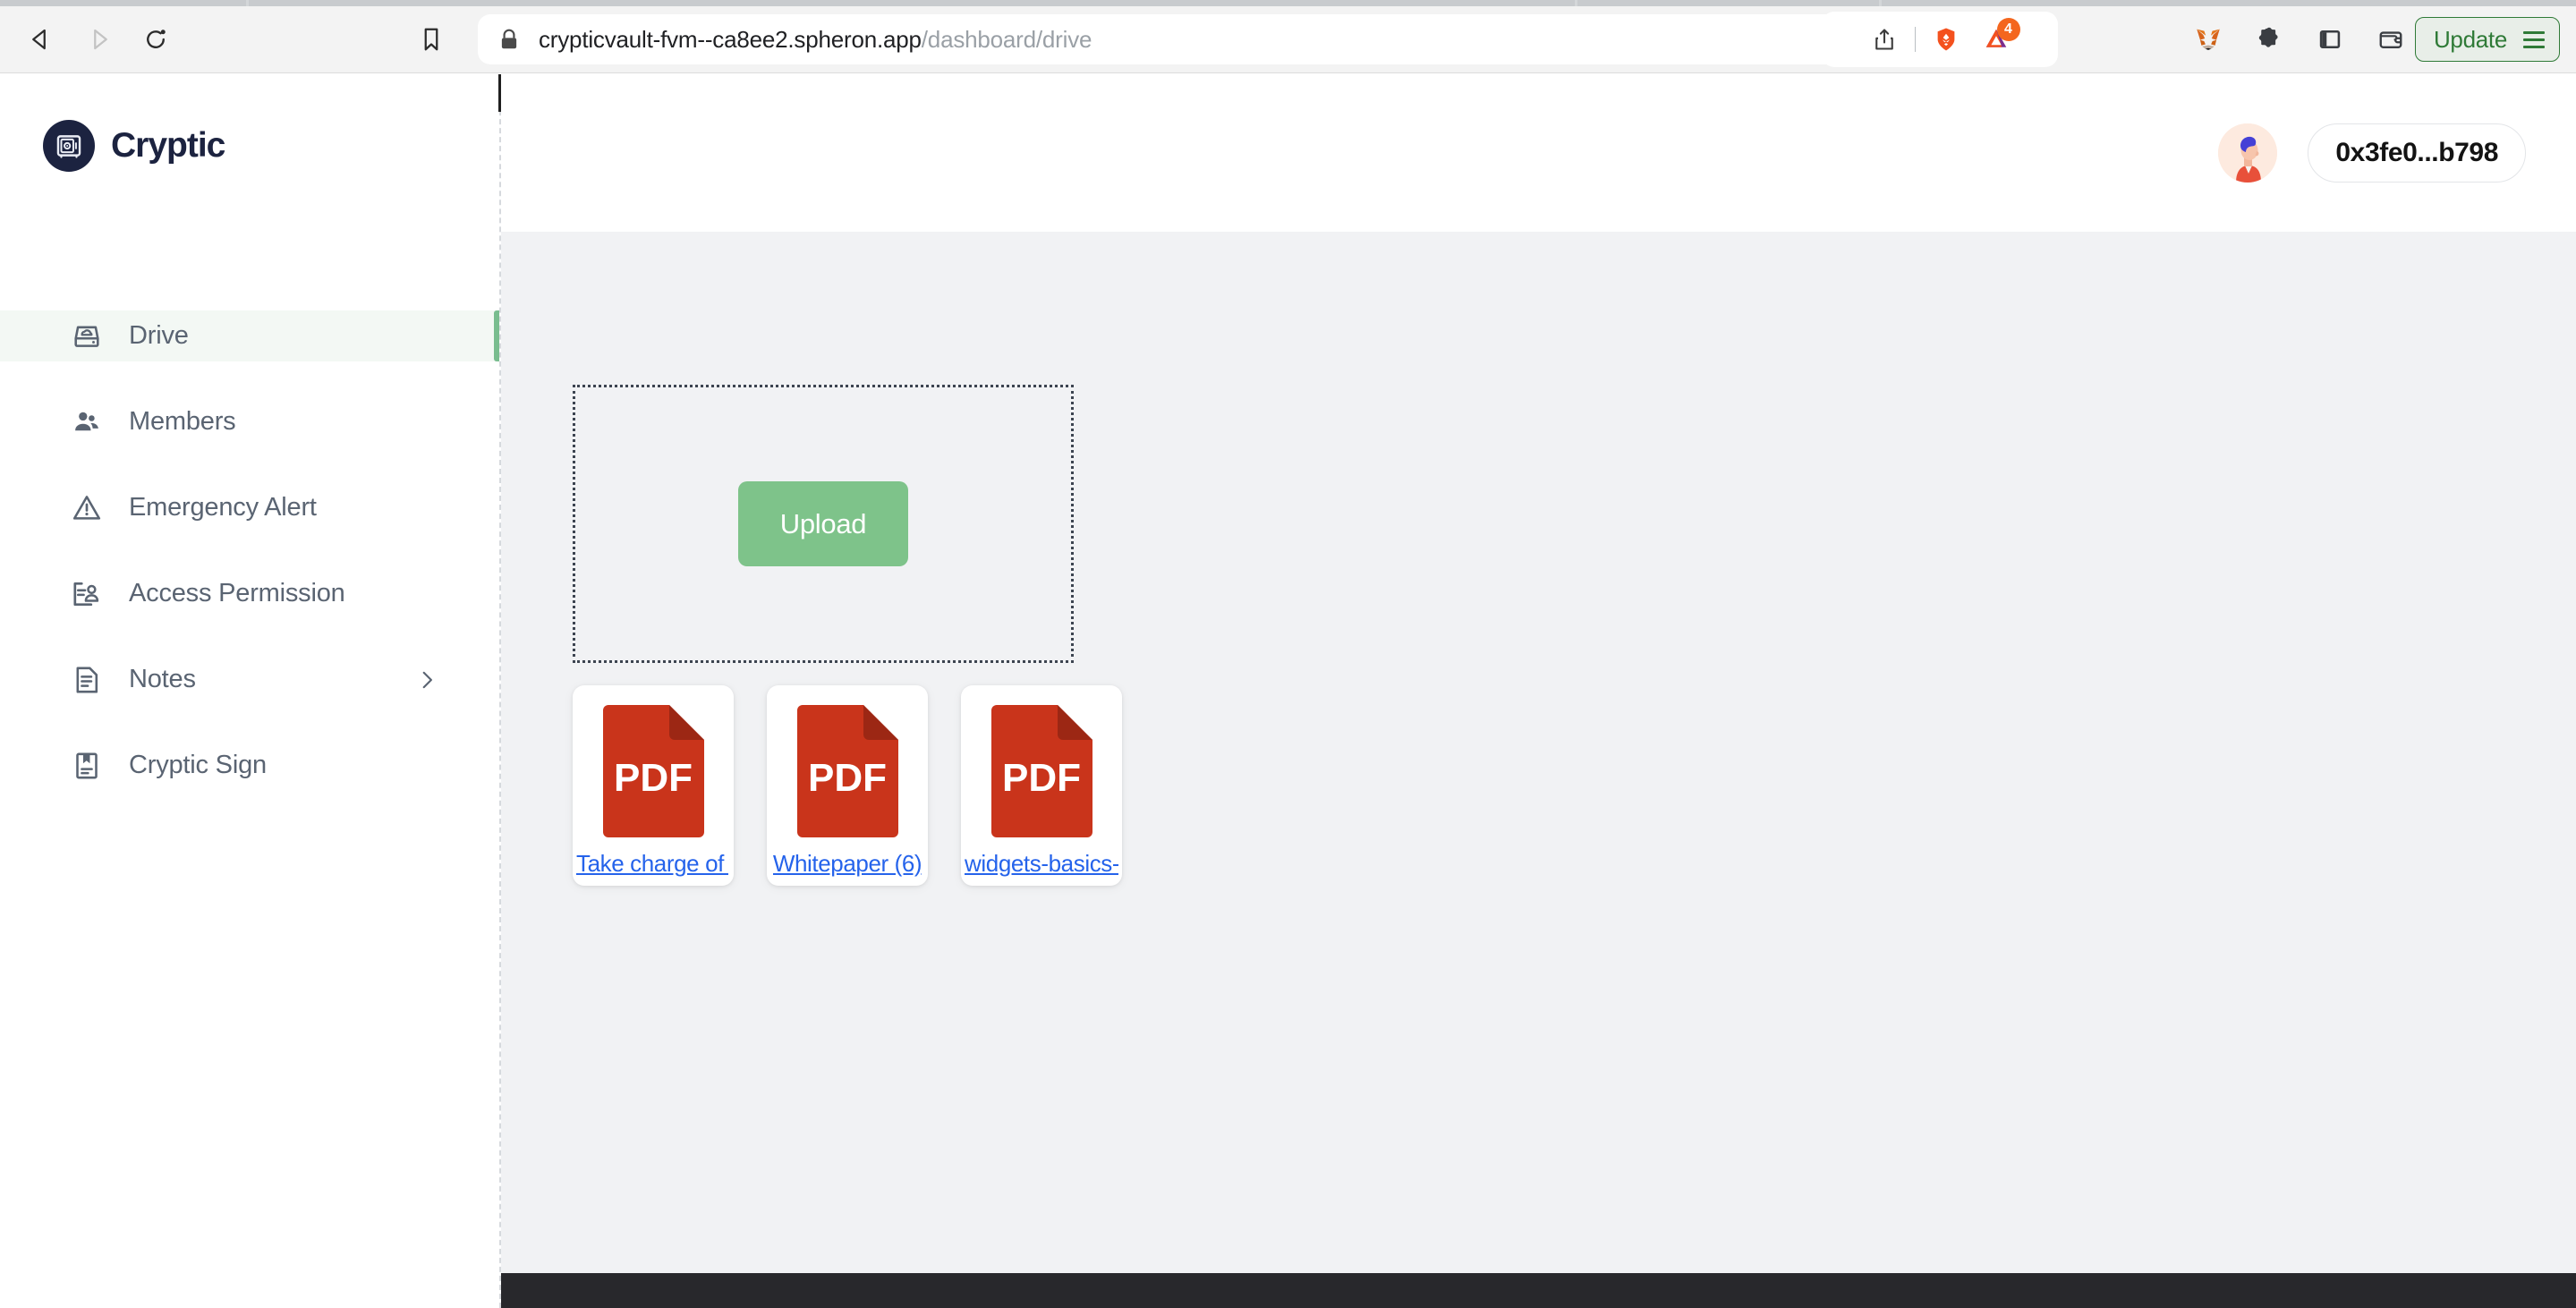 This screenshot has height=1308, width=2576. What do you see at coordinates (2534, 39) in the screenshot?
I see `hamburger-menu-icon` at bounding box center [2534, 39].